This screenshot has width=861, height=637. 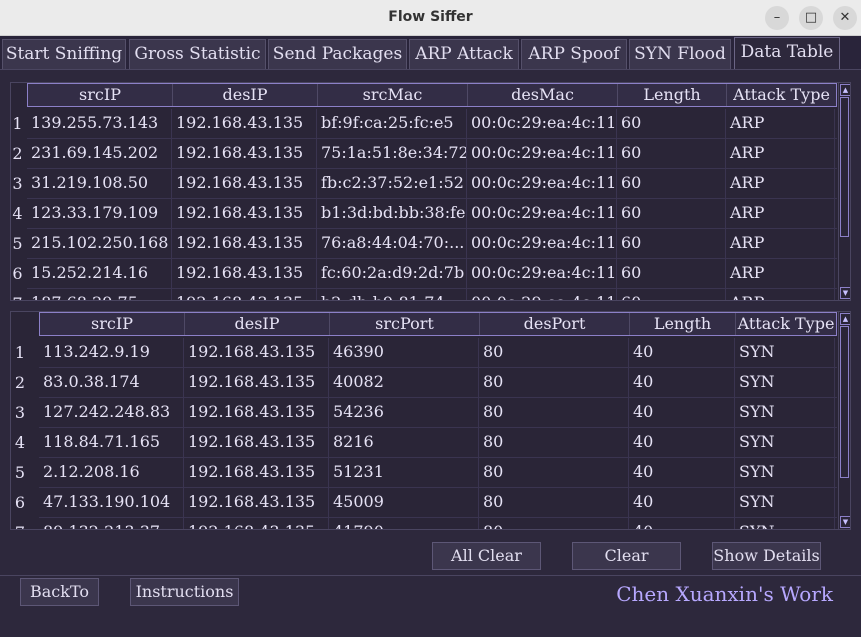 What do you see at coordinates (111, 472) in the screenshot?
I see `syn-cell-srcip: 2.12.208.16` at bounding box center [111, 472].